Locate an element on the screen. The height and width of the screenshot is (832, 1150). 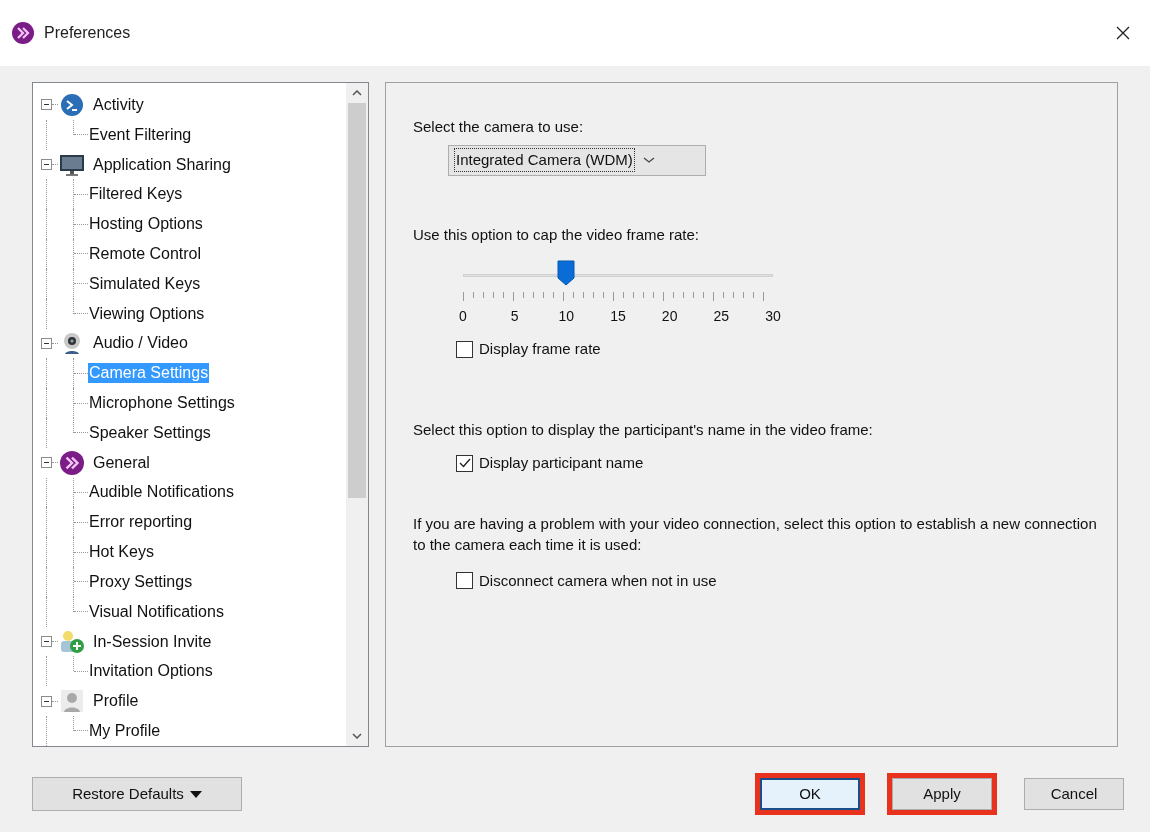
tick-label: 20 is located at coordinates (669, 316).